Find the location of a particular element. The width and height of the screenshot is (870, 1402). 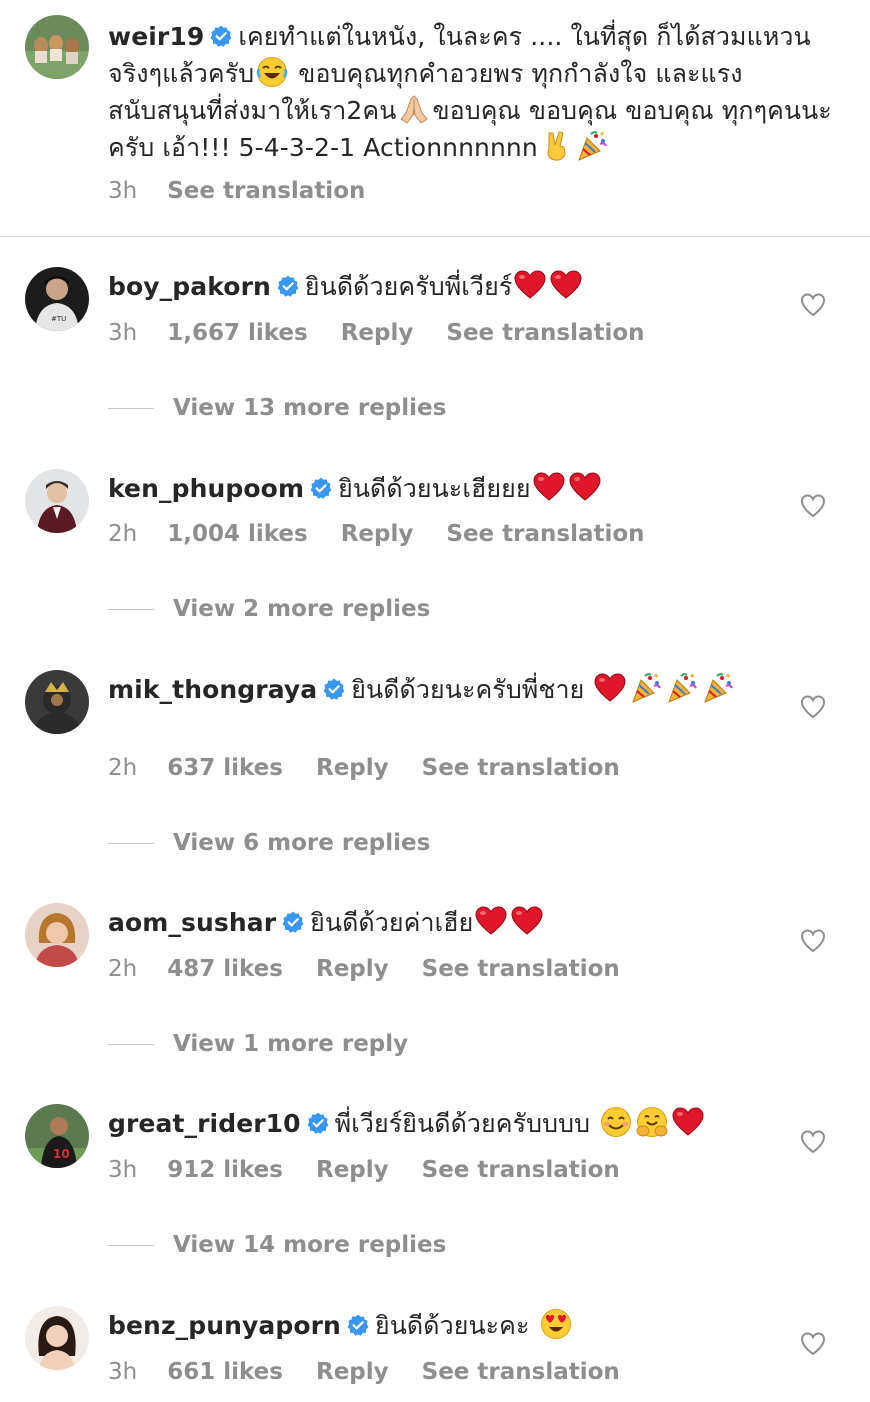

comment-meta: 3h 912 likes Reply See translation is located at coordinates (380, 1170).